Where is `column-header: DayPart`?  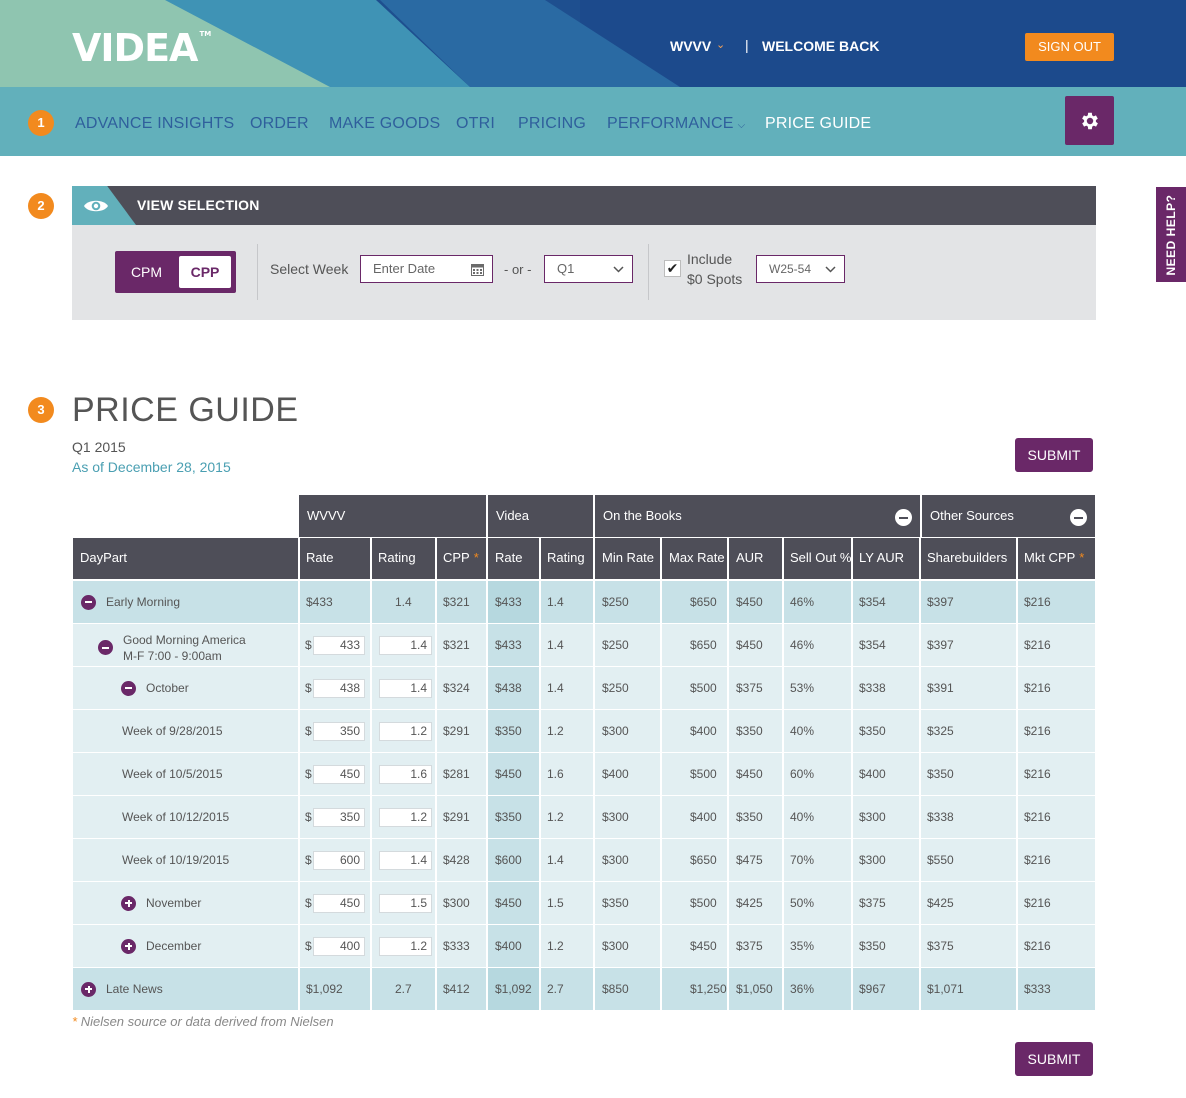
column-header: DayPart is located at coordinates (100, 558).